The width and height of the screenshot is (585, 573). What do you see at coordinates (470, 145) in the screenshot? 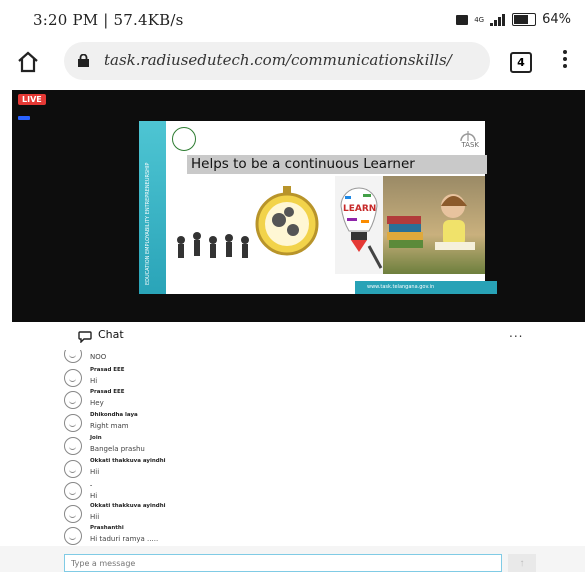
I see `task-logo-text: TASK` at bounding box center [470, 145].